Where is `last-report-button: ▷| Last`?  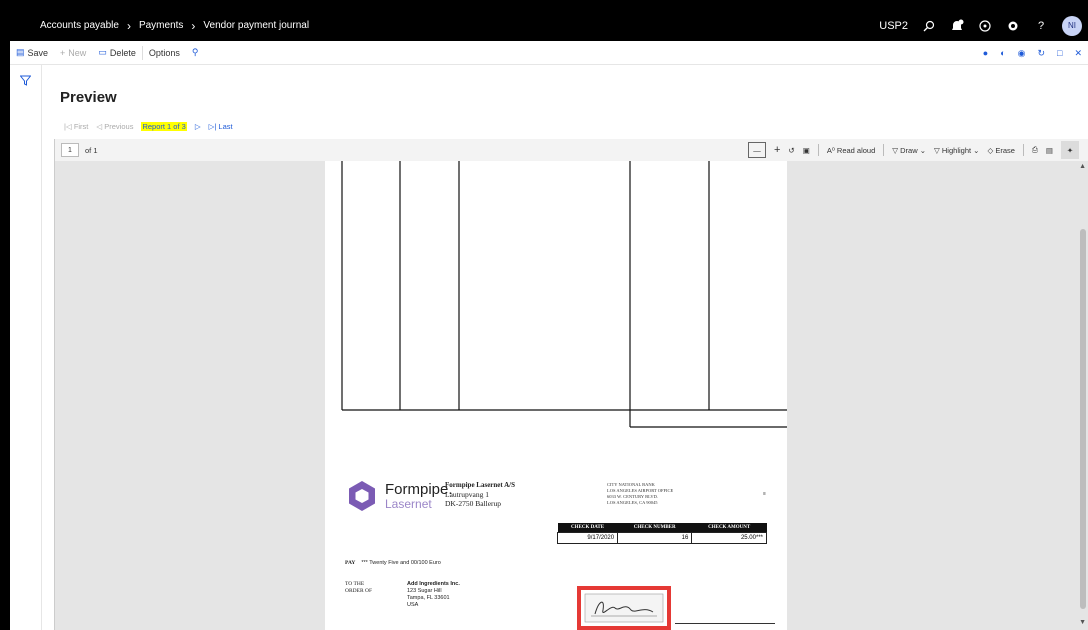
last-report-button: ▷| Last is located at coordinates (221, 126).